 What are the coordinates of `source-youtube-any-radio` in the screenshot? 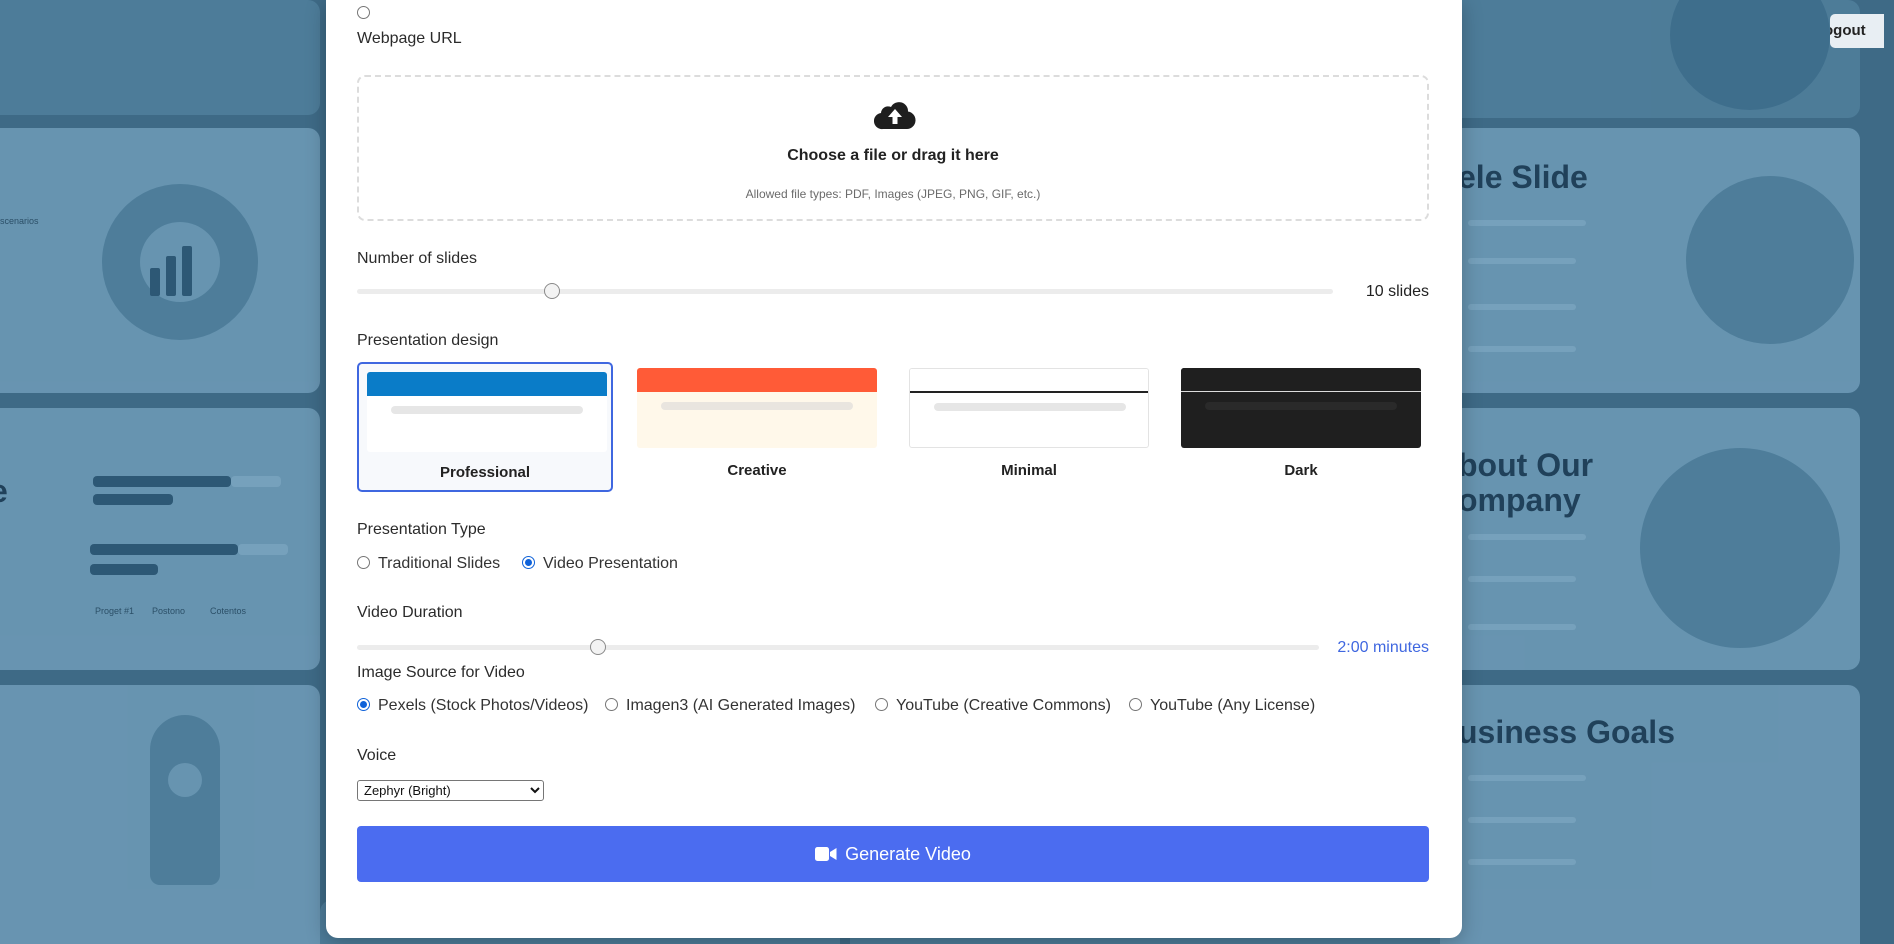 It's located at (1135, 704).